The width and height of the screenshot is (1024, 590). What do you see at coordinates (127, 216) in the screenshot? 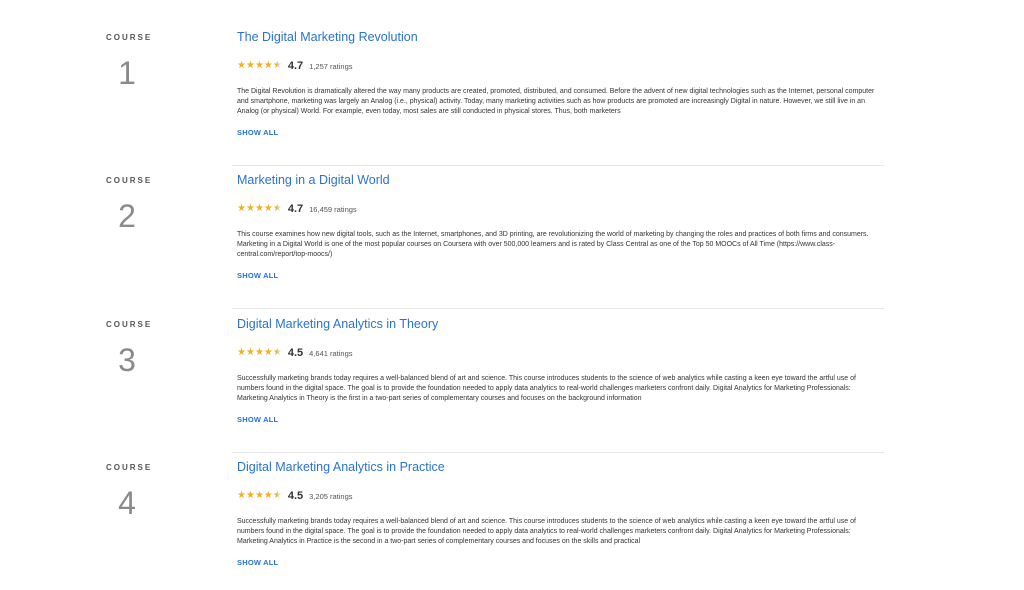
I see `course-number: 2` at bounding box center [127, 216].